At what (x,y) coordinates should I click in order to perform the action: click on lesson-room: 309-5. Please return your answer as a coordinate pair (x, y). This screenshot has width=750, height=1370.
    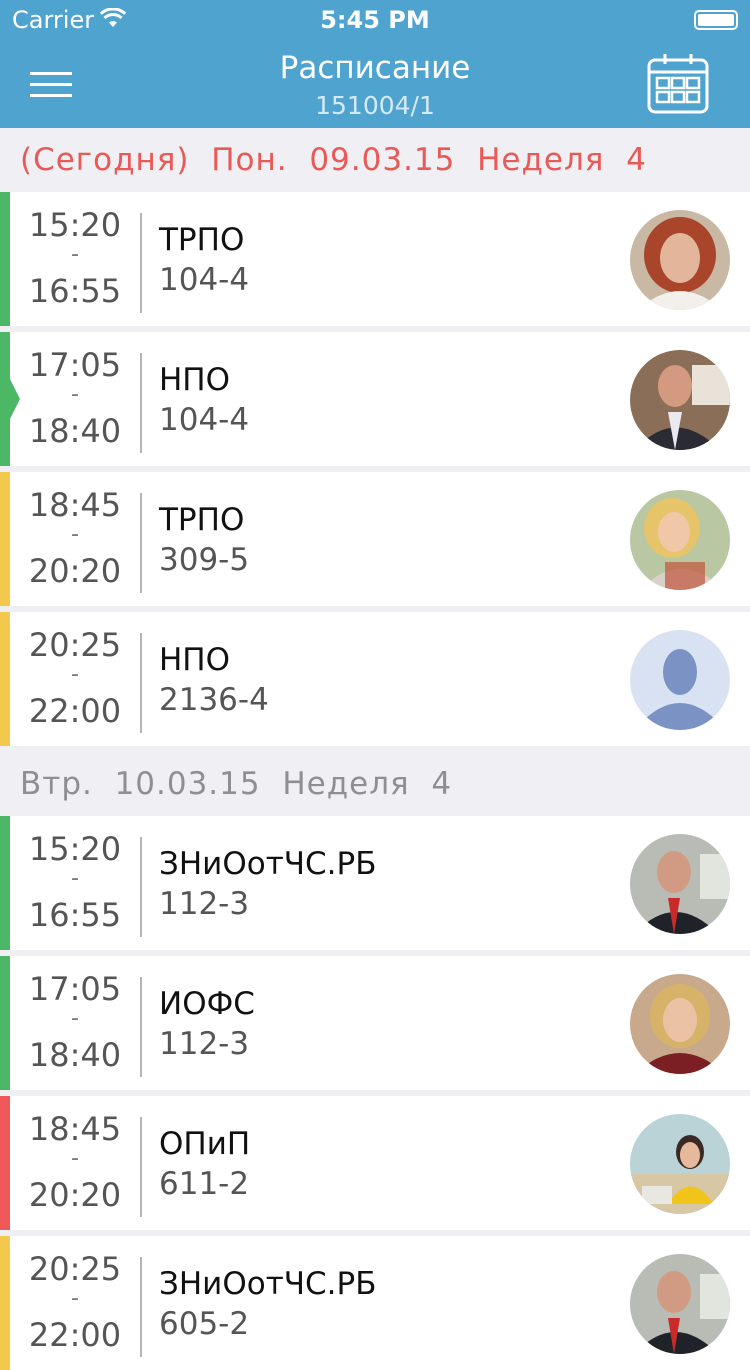
    Looking at the image, I should click on (204, 560).